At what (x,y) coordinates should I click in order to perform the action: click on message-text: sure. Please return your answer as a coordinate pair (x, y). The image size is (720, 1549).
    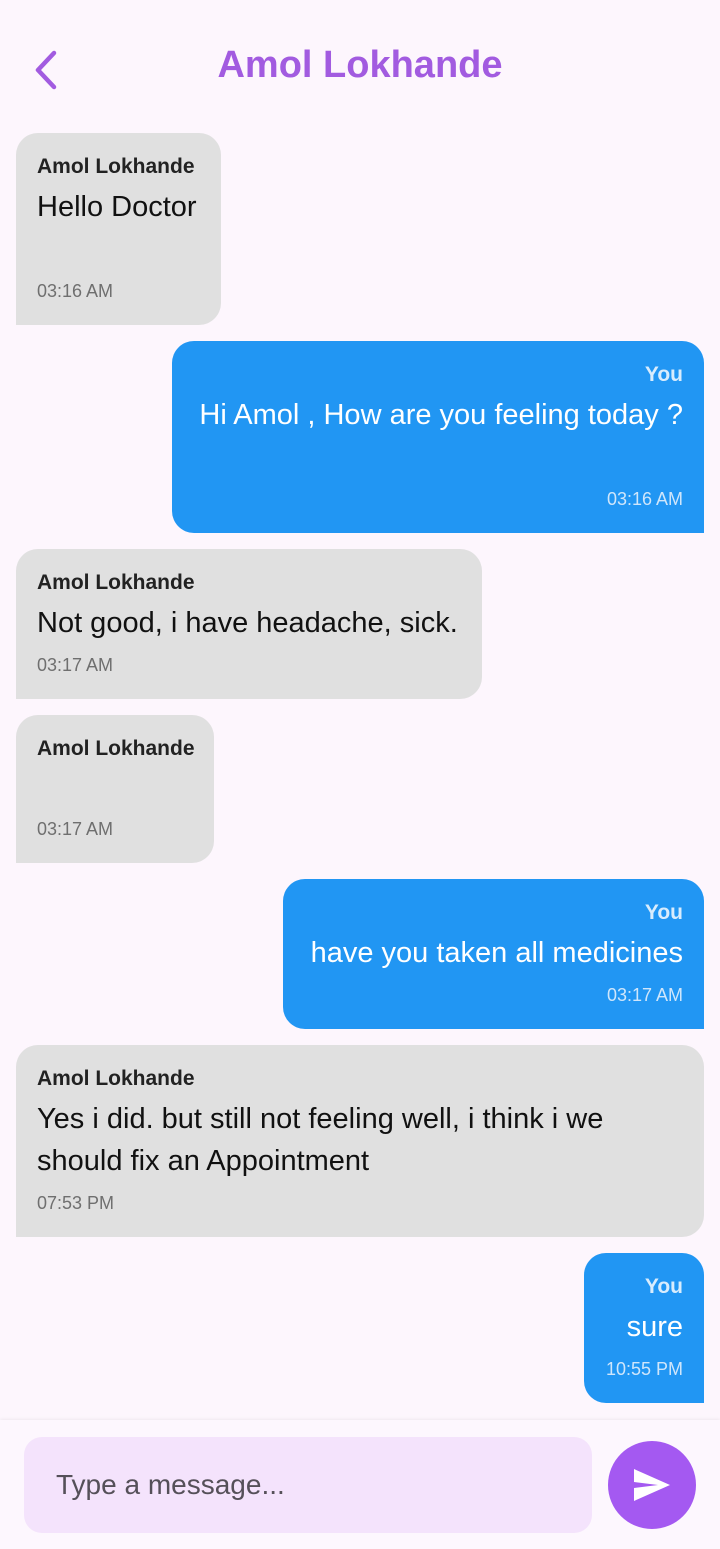
    Looking at the image, I should click on (654, 1327).